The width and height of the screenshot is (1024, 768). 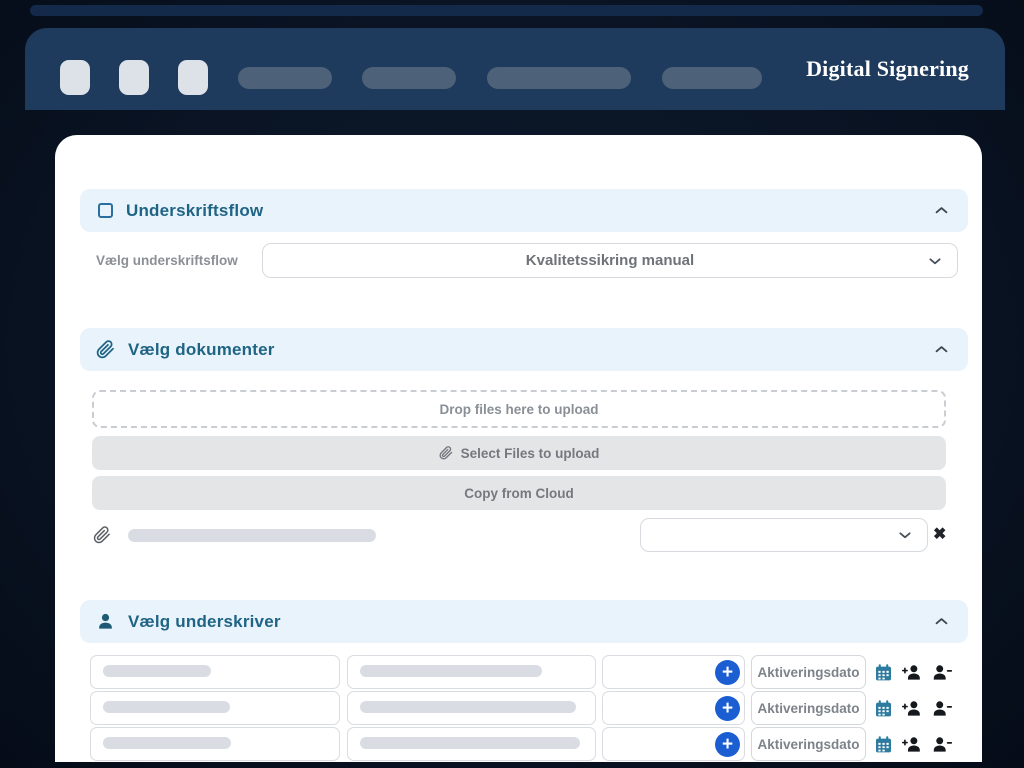 I want to click on copy-from-cloud-button: Copy from Cloud, so click(x=519, y=493).